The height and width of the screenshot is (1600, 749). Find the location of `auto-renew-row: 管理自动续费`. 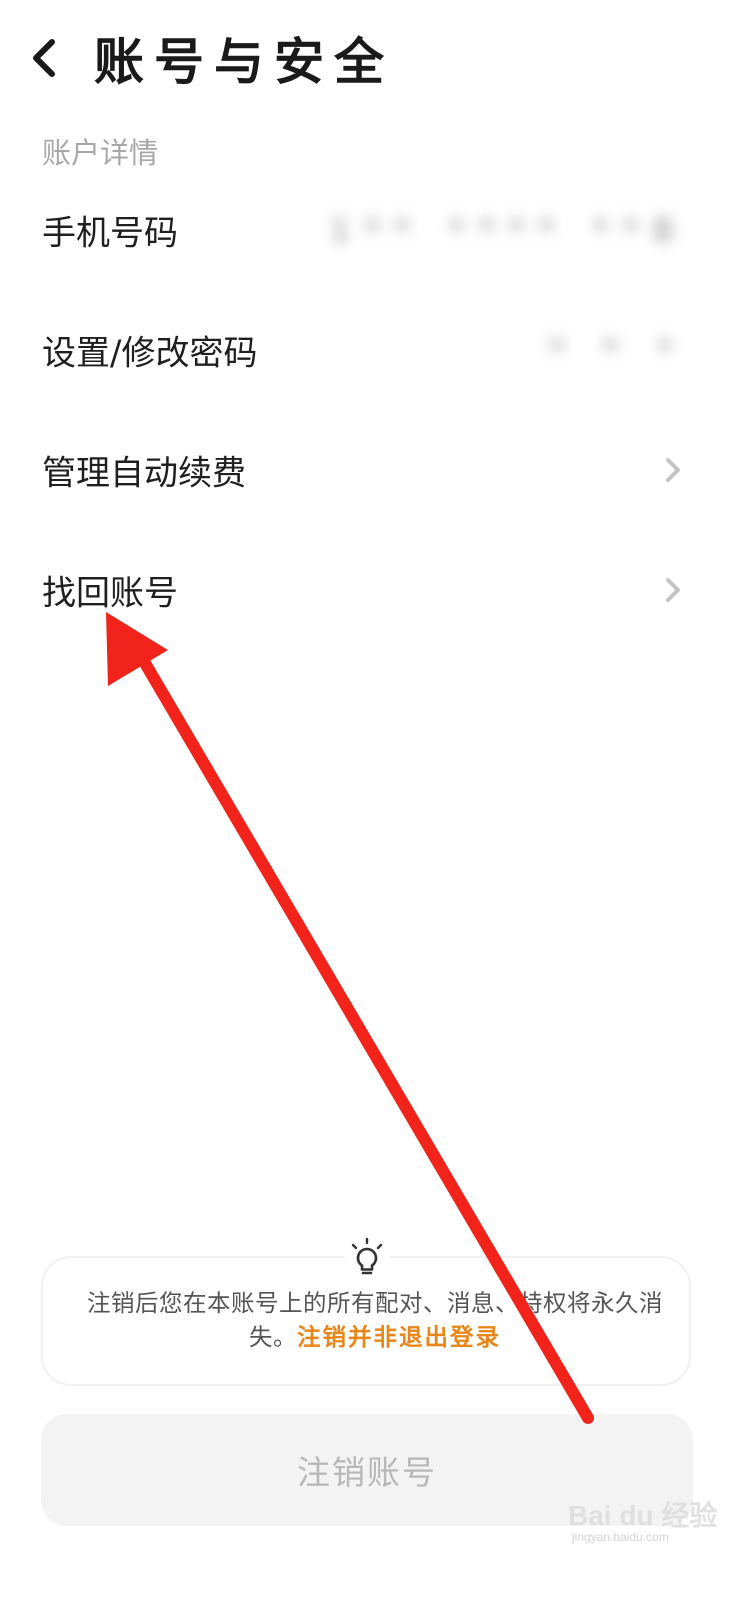

auto-renew-row: 管理自动续费 is located at coordinates (374, 470).